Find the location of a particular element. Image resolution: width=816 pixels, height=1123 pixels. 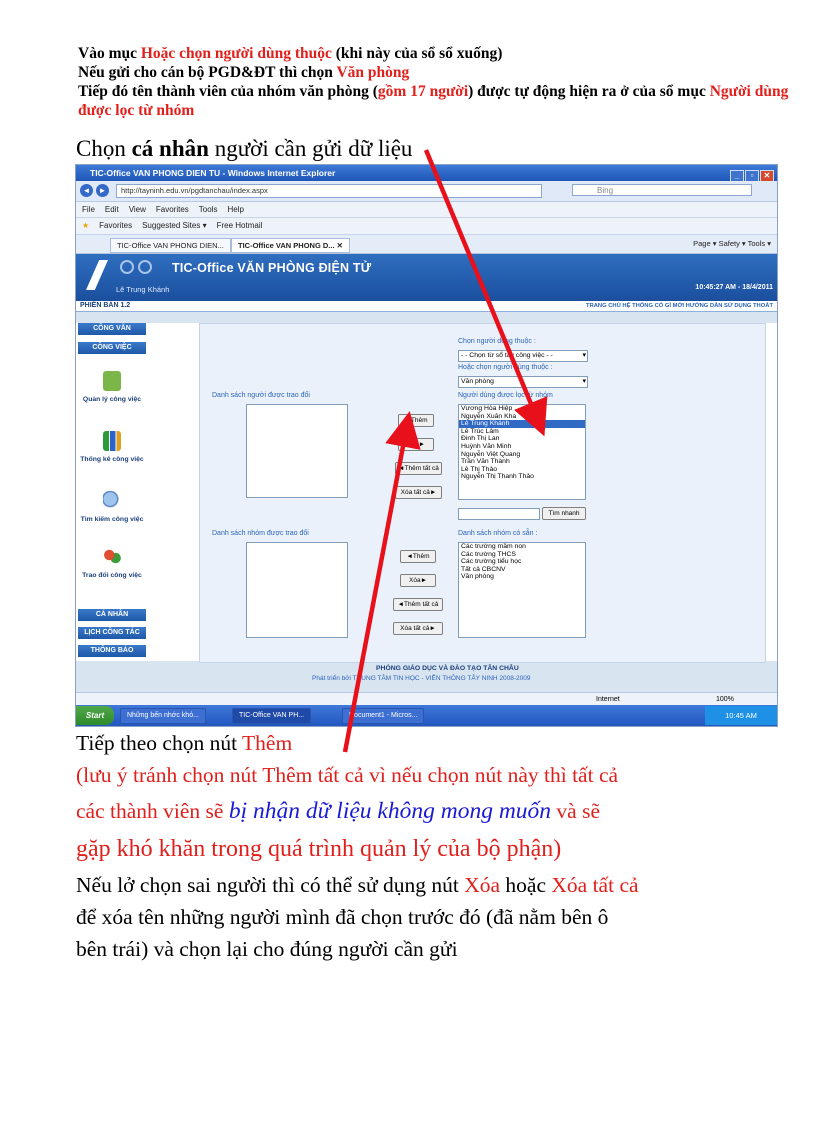

menu-favorites: Favorites is located at coordinates (172, 209).